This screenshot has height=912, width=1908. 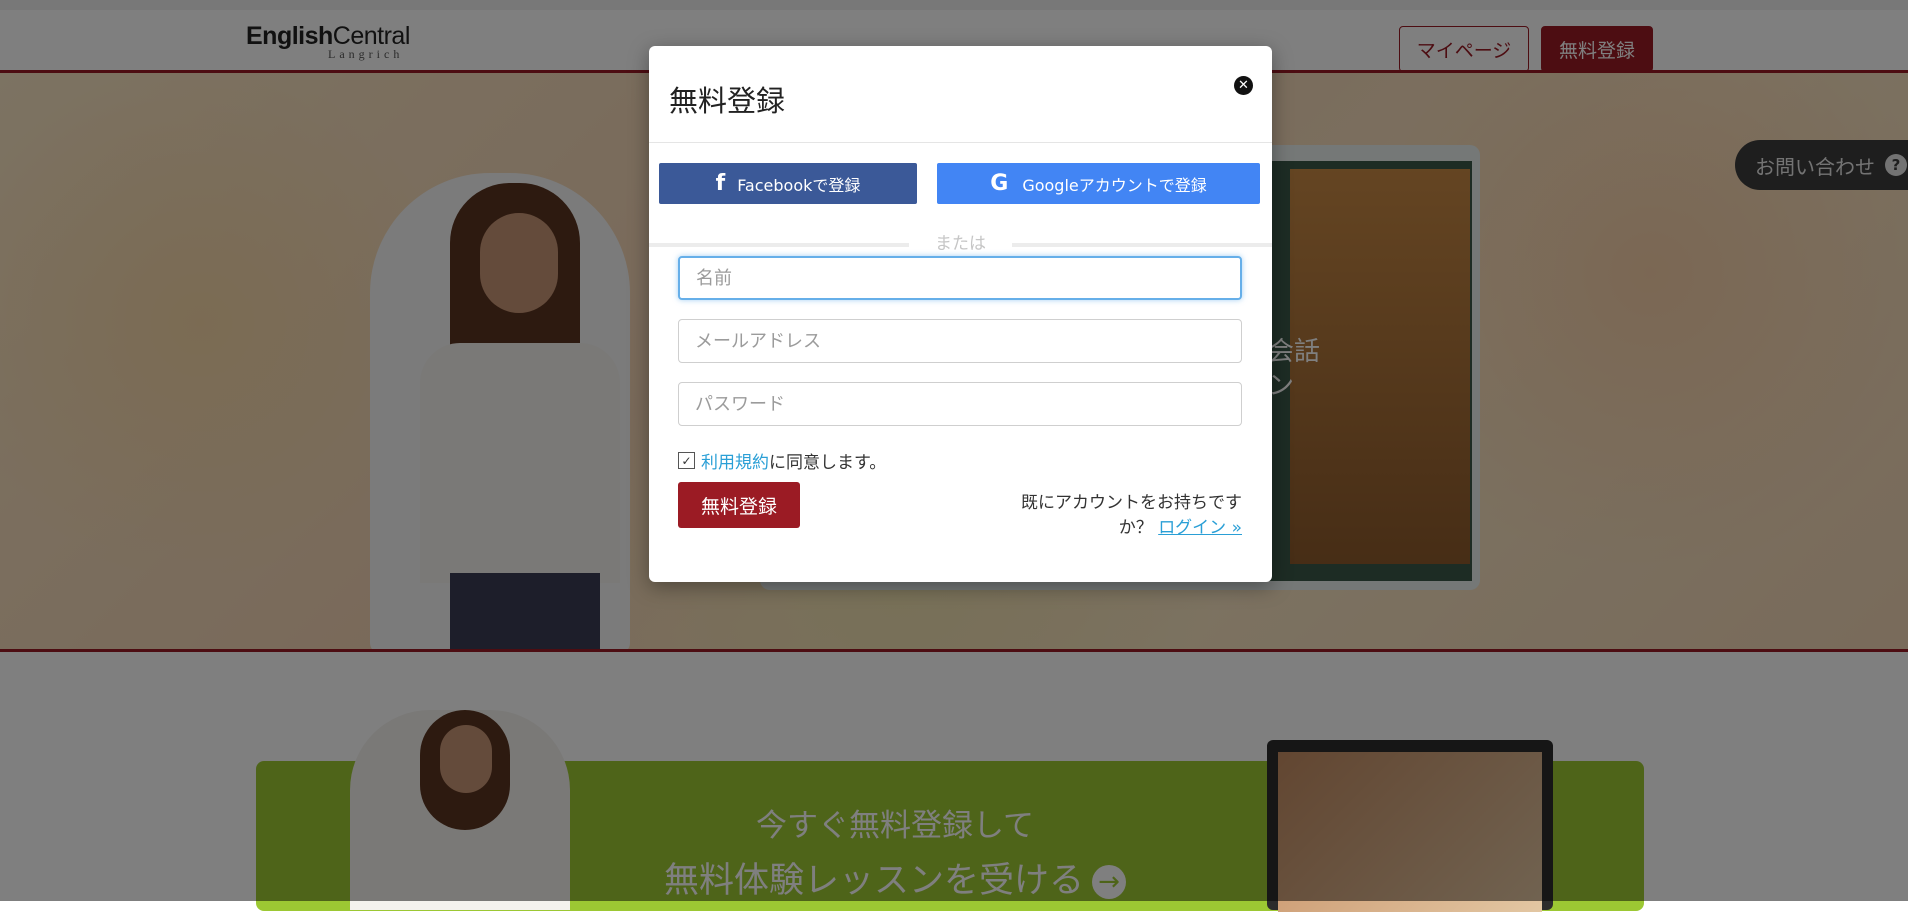 I want to click on facebook-register-button: f Facebookで登録, so click(x=788, y=183).